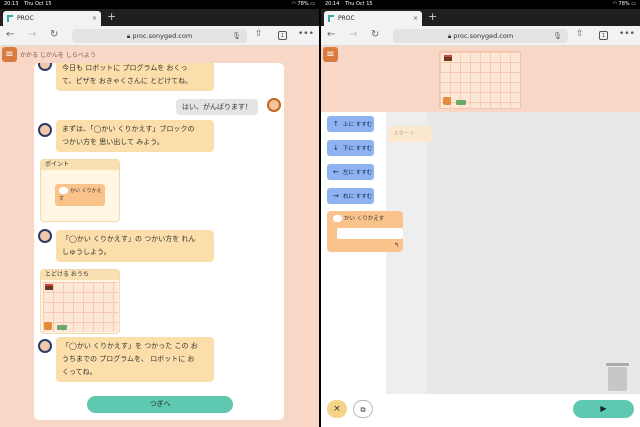 This screenshot has height=427, width=640. I want to click on arrow-right-icon: →, so click(336, 196).